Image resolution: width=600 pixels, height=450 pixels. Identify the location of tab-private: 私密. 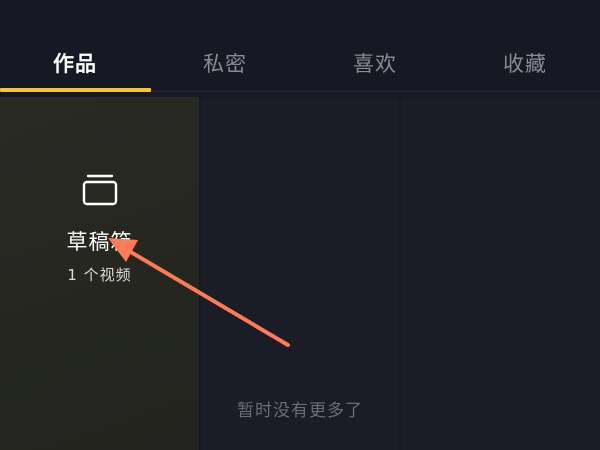
(225, 63).